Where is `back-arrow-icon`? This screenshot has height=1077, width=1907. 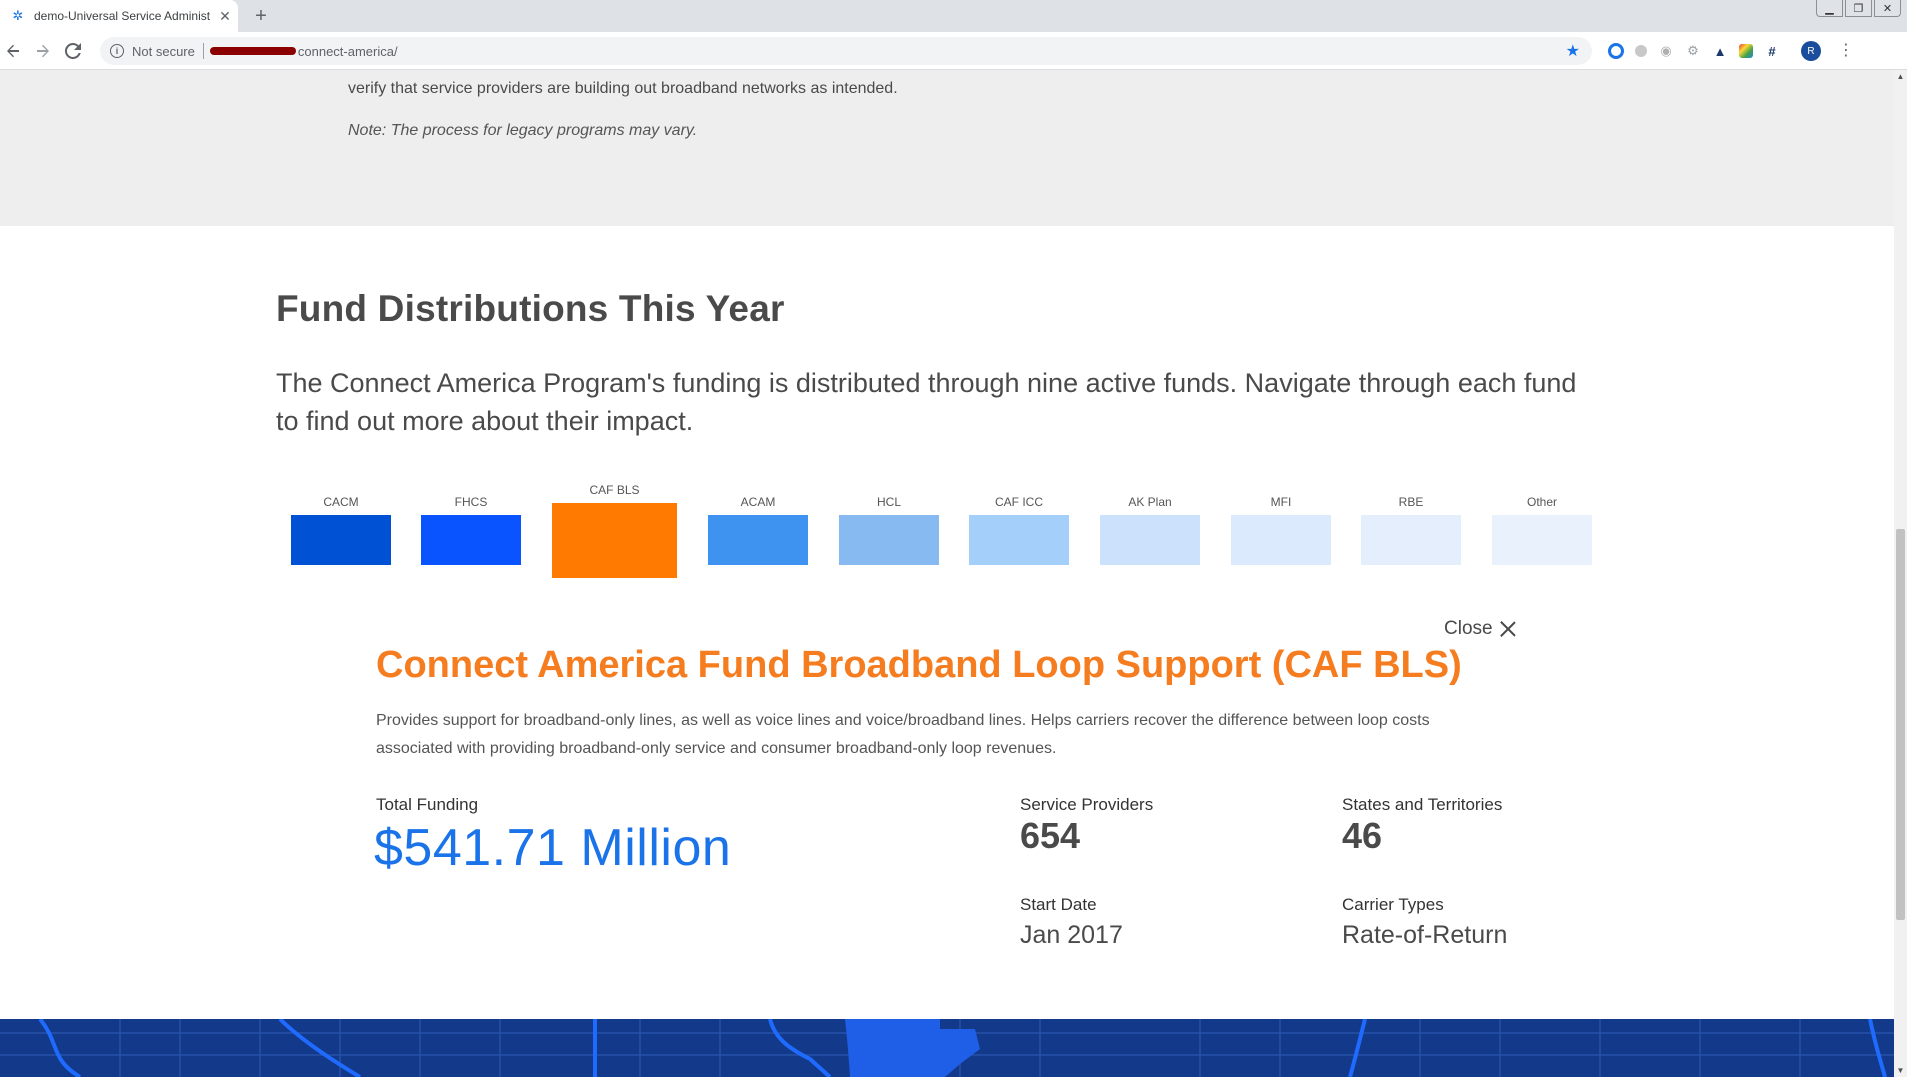 back-arrow-icon is located at coordinates (13, 51).